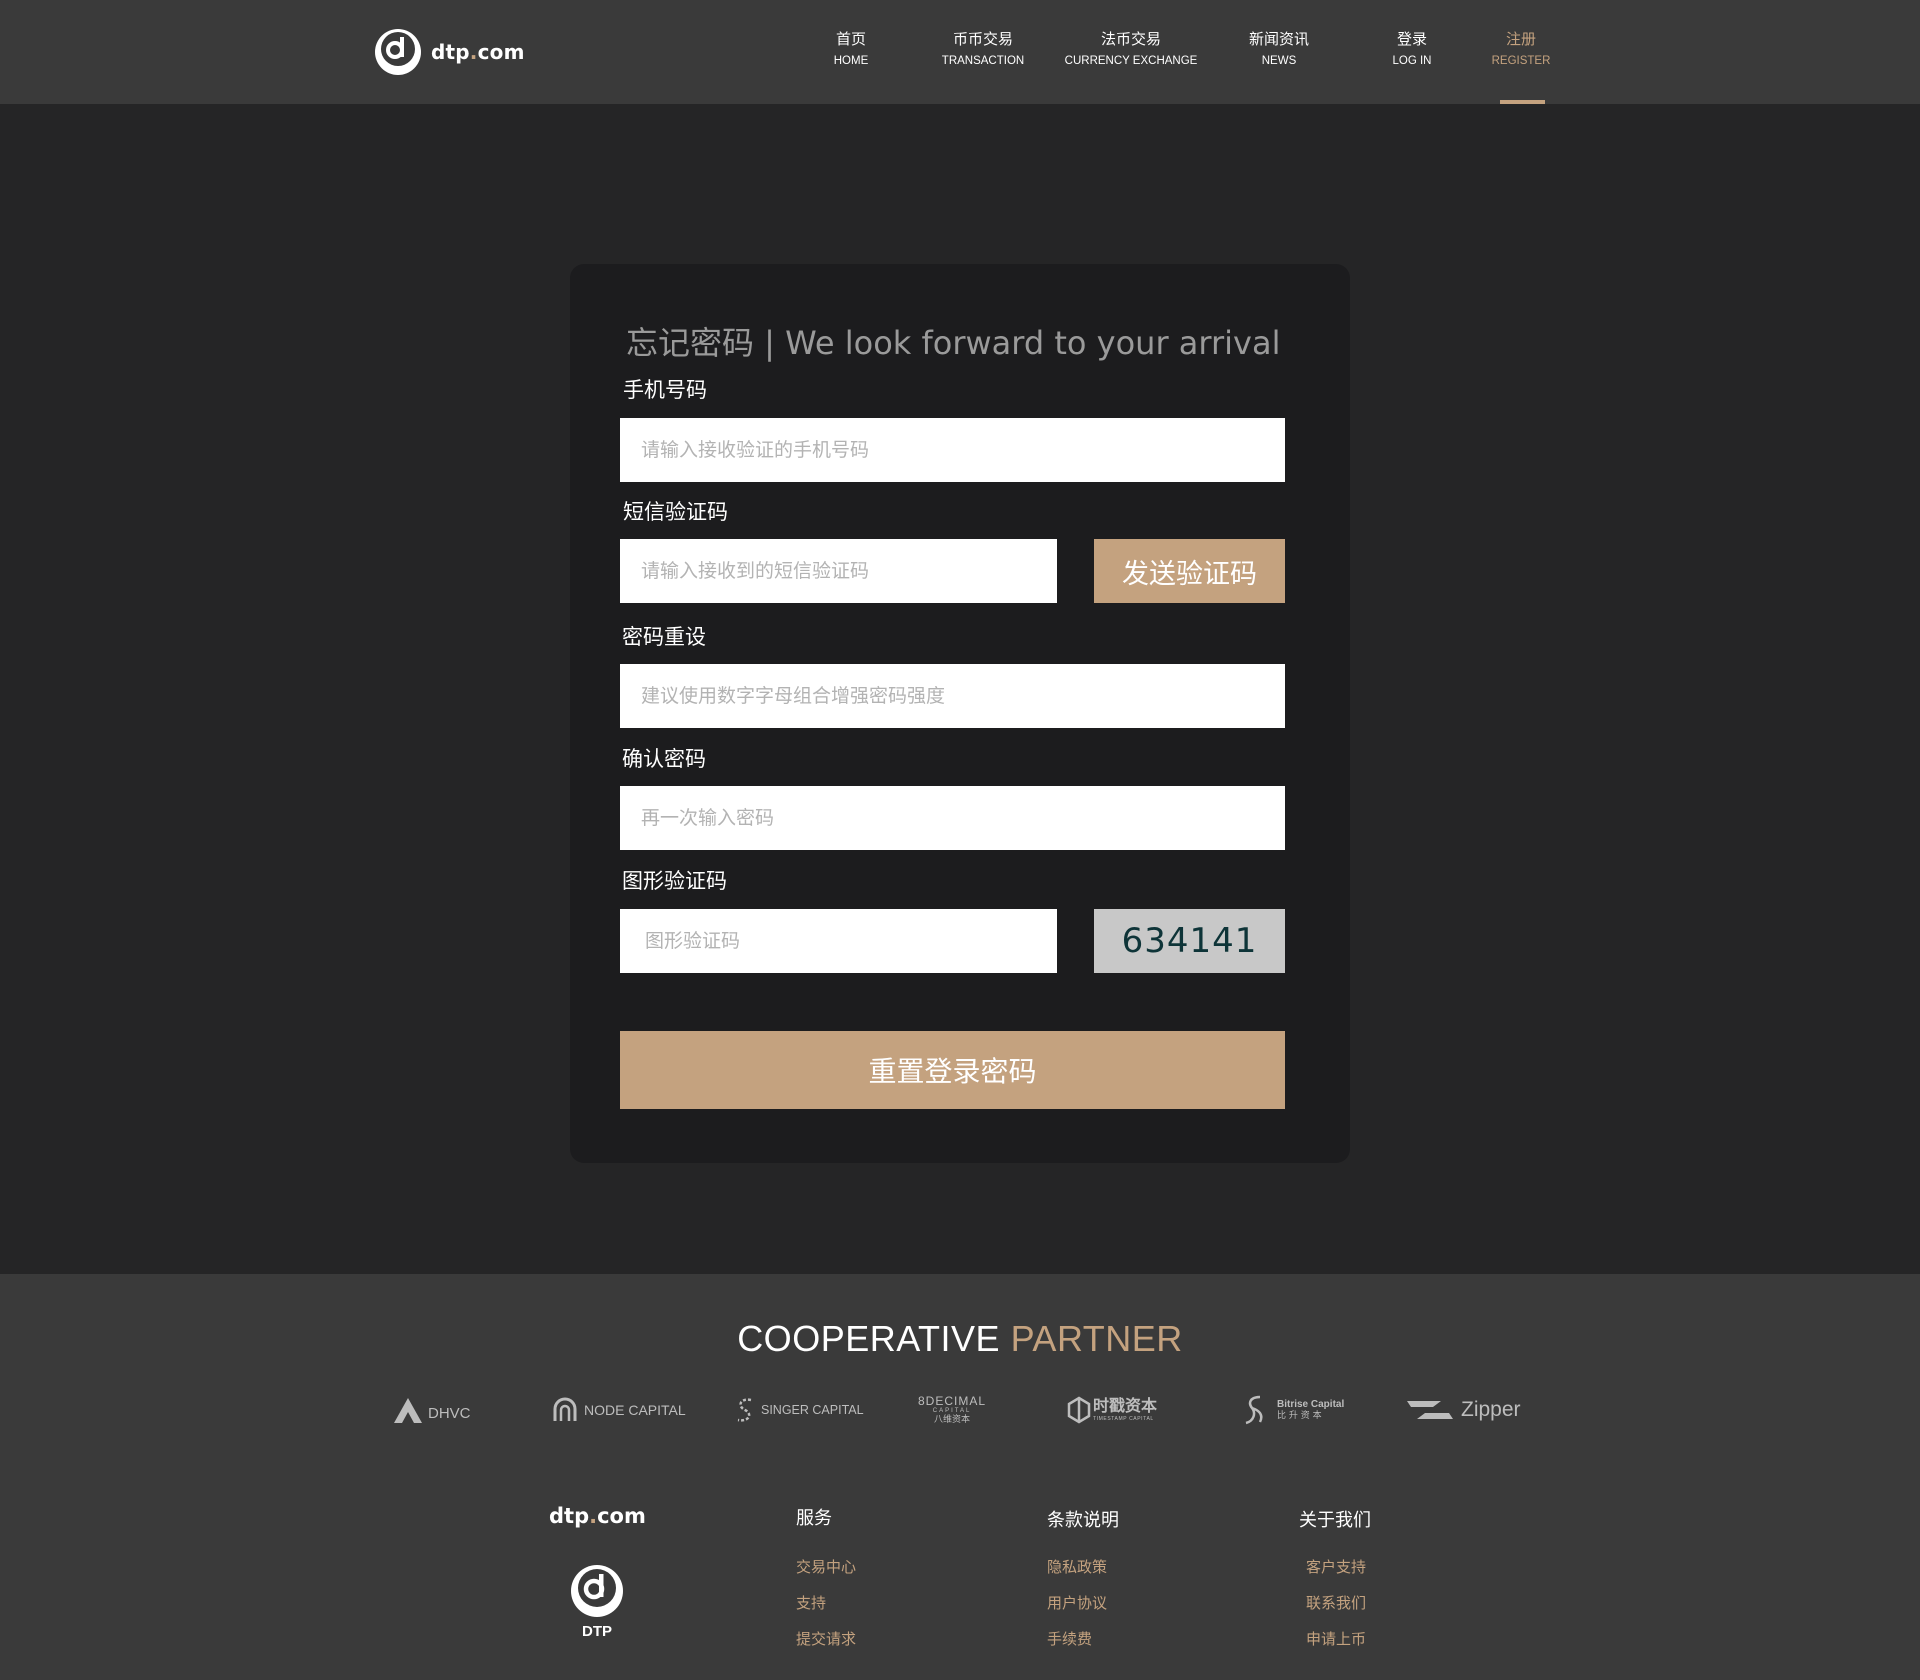  What do you see at coordinates (952, 1420) in the screenshot?
I see `8decimal-cn-label: 八维资本` at bounding box center [952, 1420].